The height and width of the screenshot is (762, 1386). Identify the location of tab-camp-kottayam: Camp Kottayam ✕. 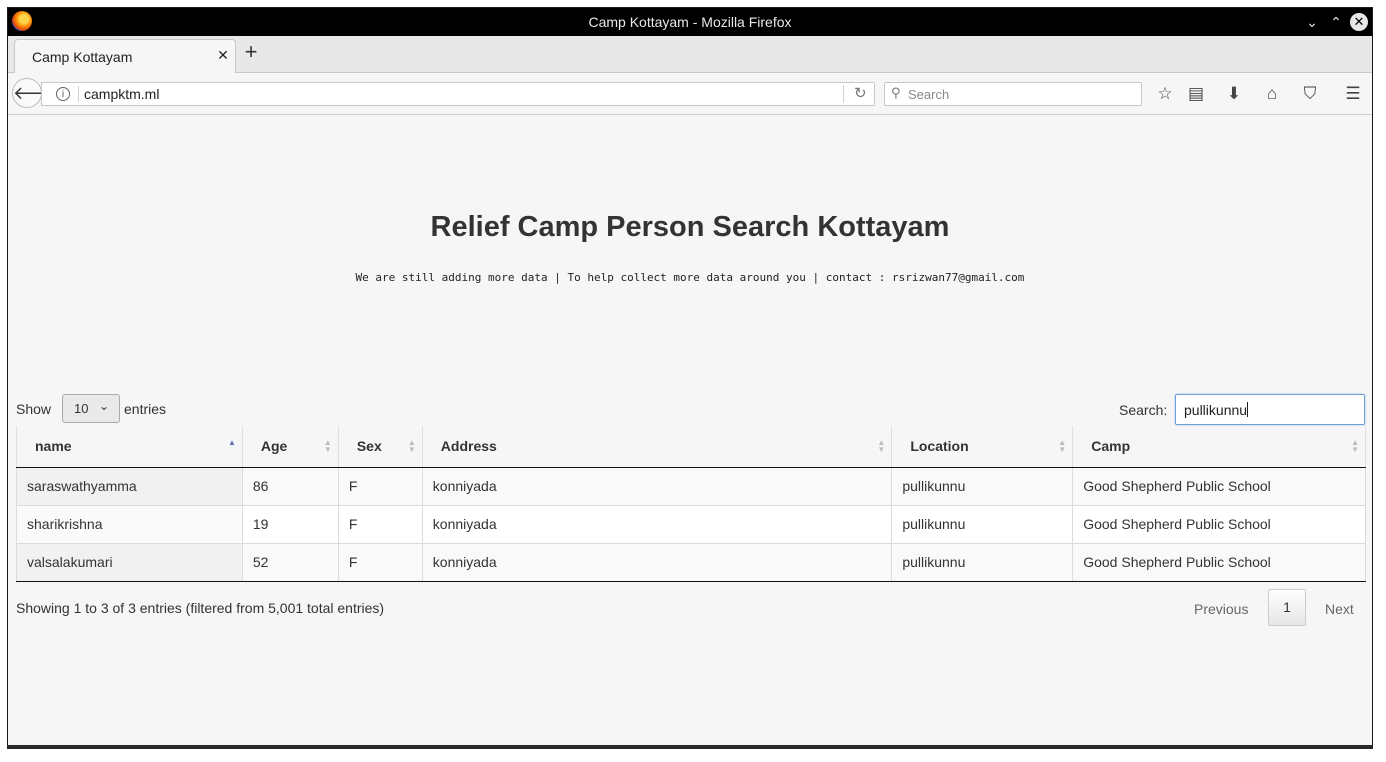
(125, 56).